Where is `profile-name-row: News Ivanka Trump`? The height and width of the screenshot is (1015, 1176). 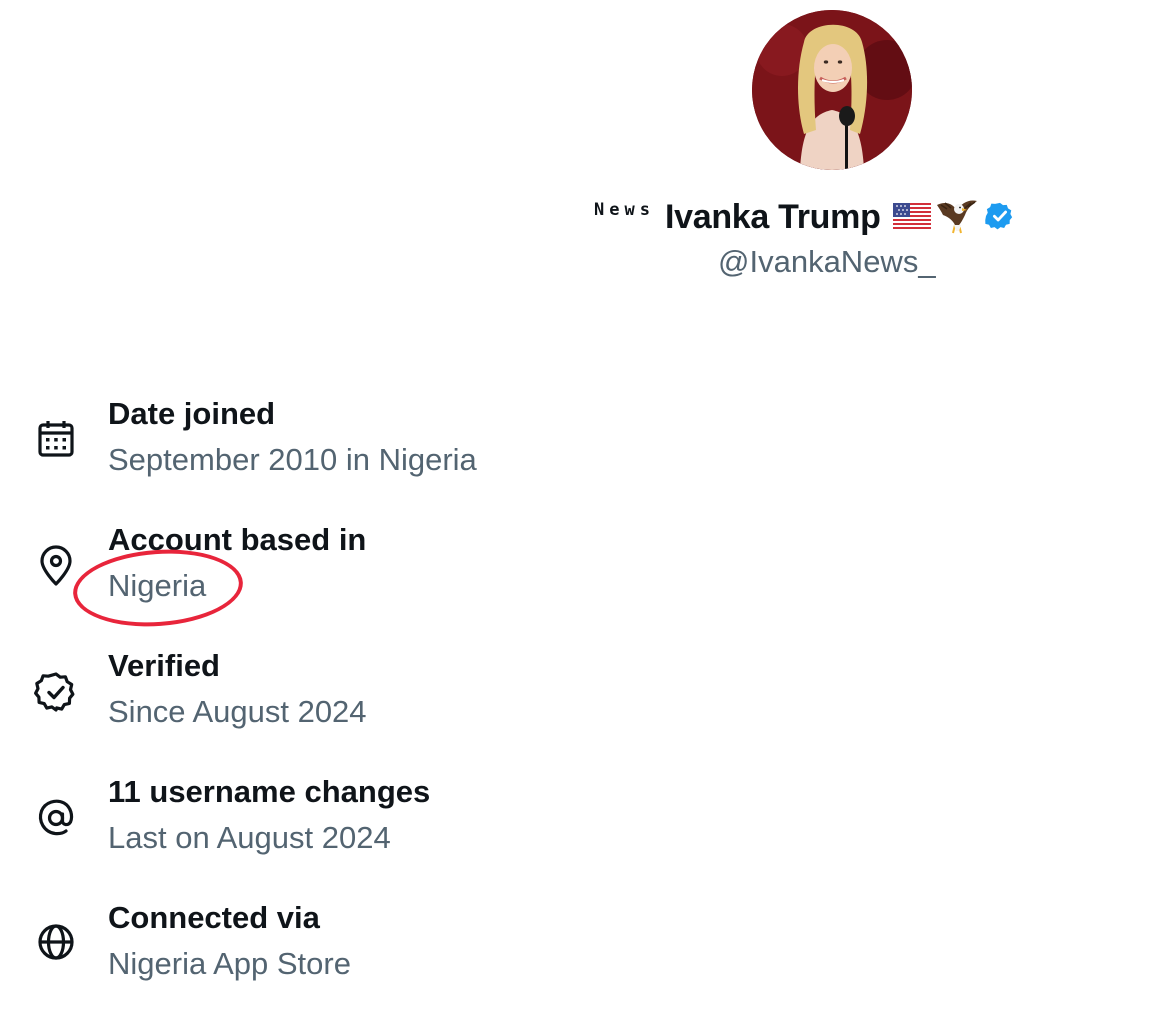
profile-name-row: News Ivanka Trump is located at coordinates (804, 217).